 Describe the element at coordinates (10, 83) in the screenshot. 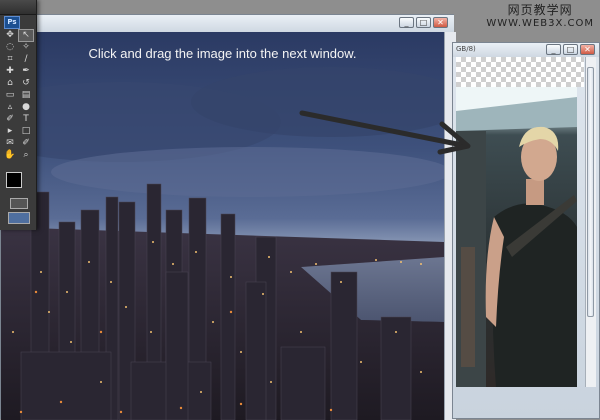

I see `stamp-tool: ⌂` at that location.